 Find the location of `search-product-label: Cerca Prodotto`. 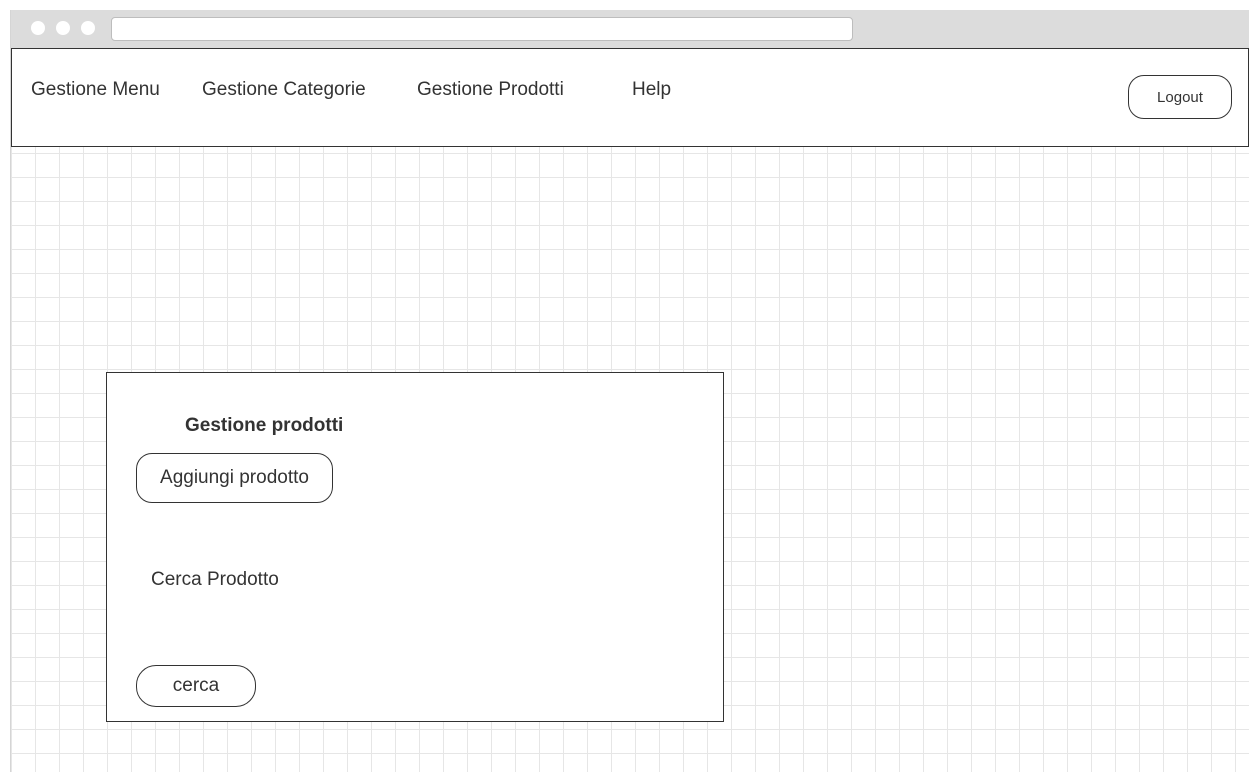

search-product-label: Cerca Prodotto is located at coordinates (215, 579).